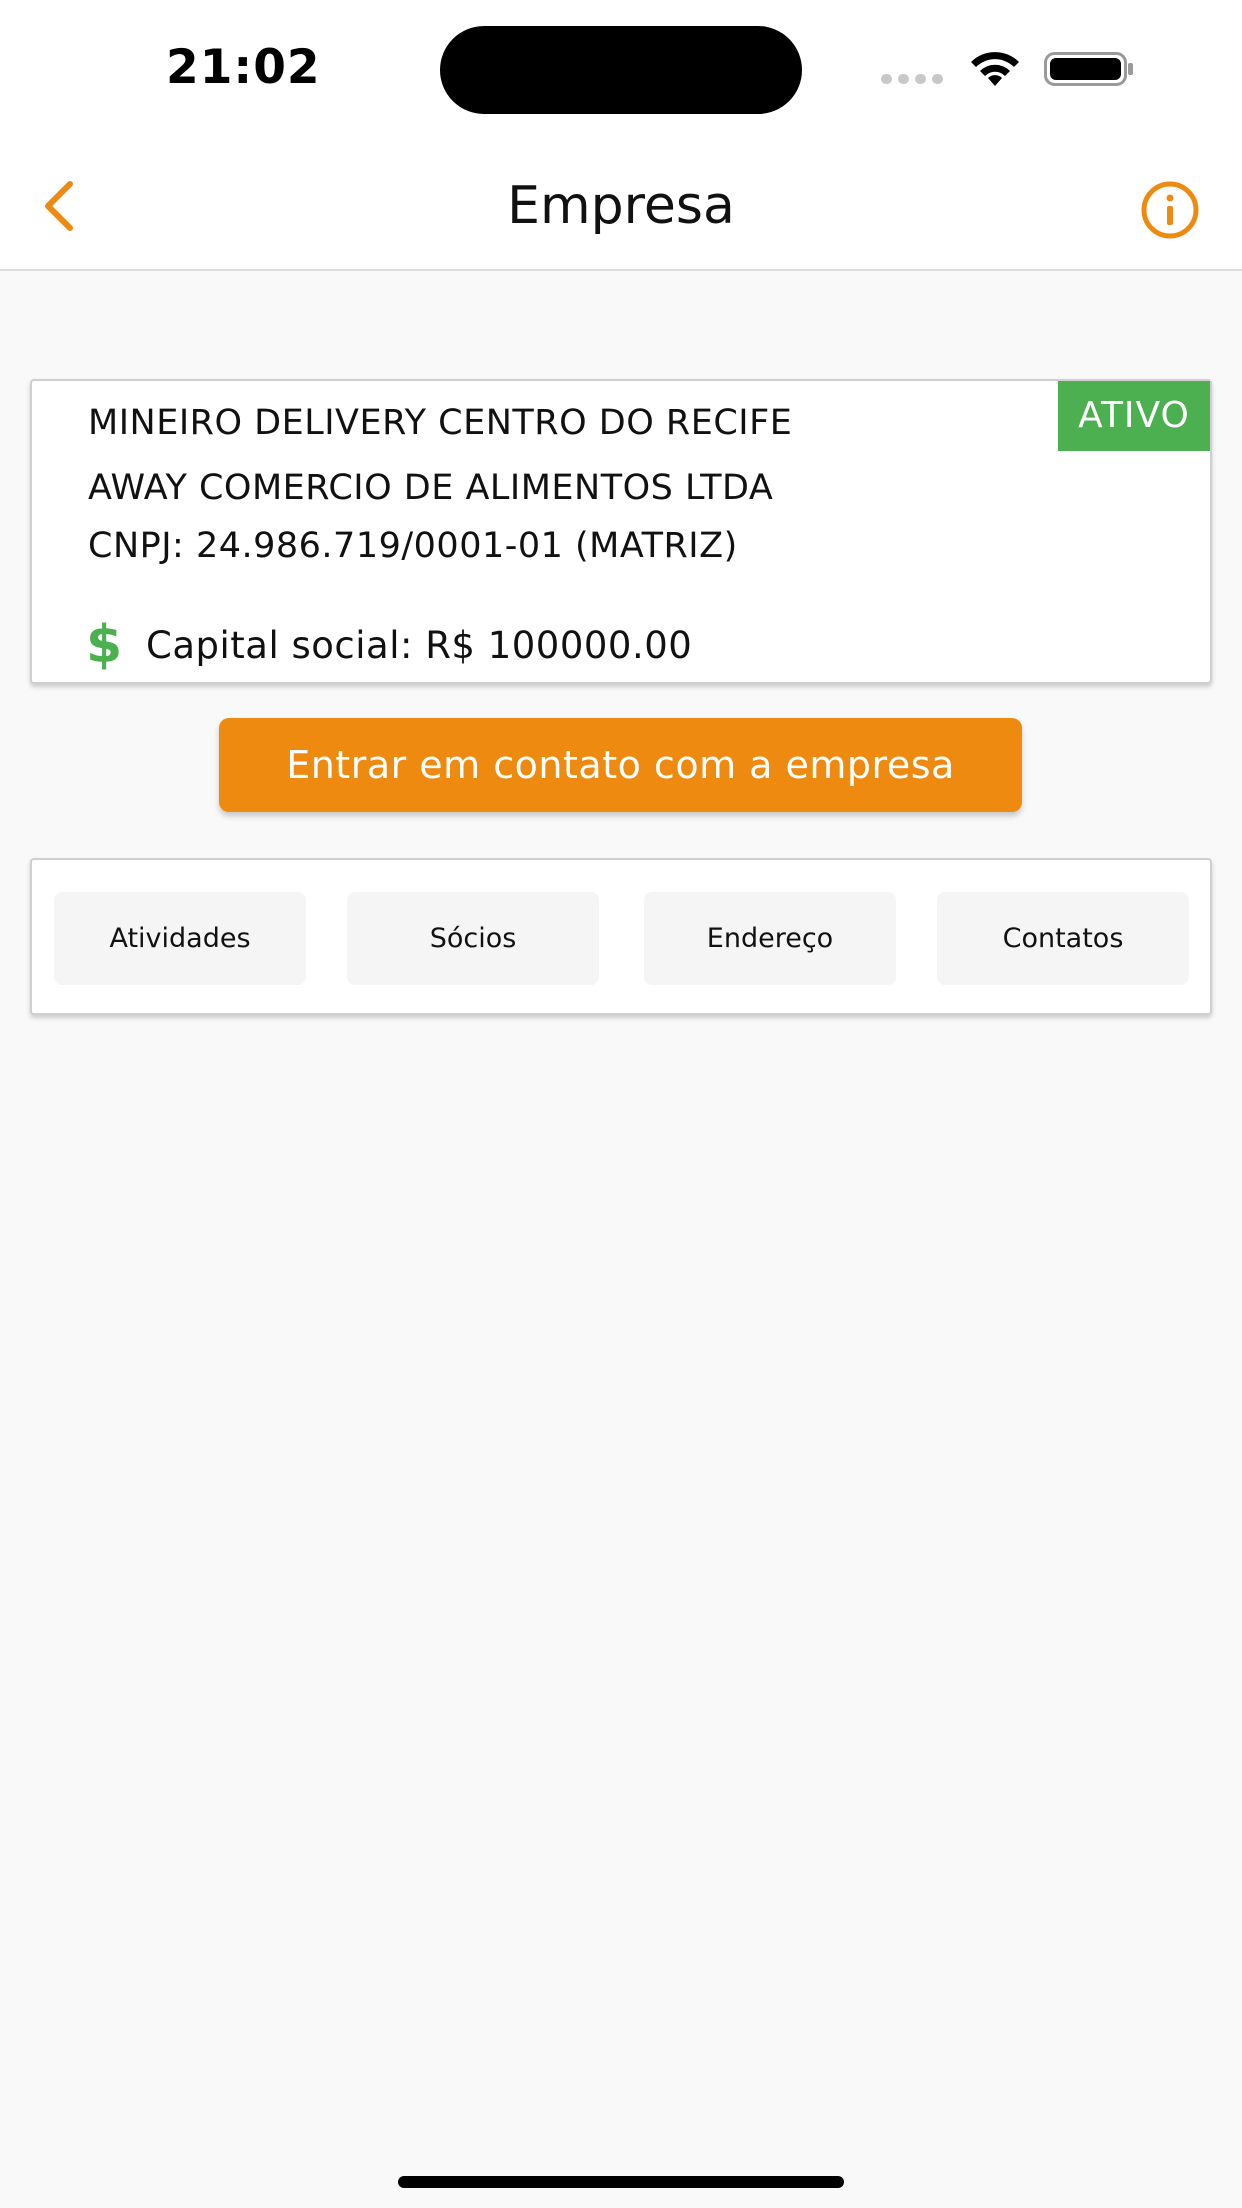 The height and width of the screenshot is (2208, 1242). Describe the element at coordinates (770, 938) in the screenshot. I see `tab-endereco: Endereço` at that location.